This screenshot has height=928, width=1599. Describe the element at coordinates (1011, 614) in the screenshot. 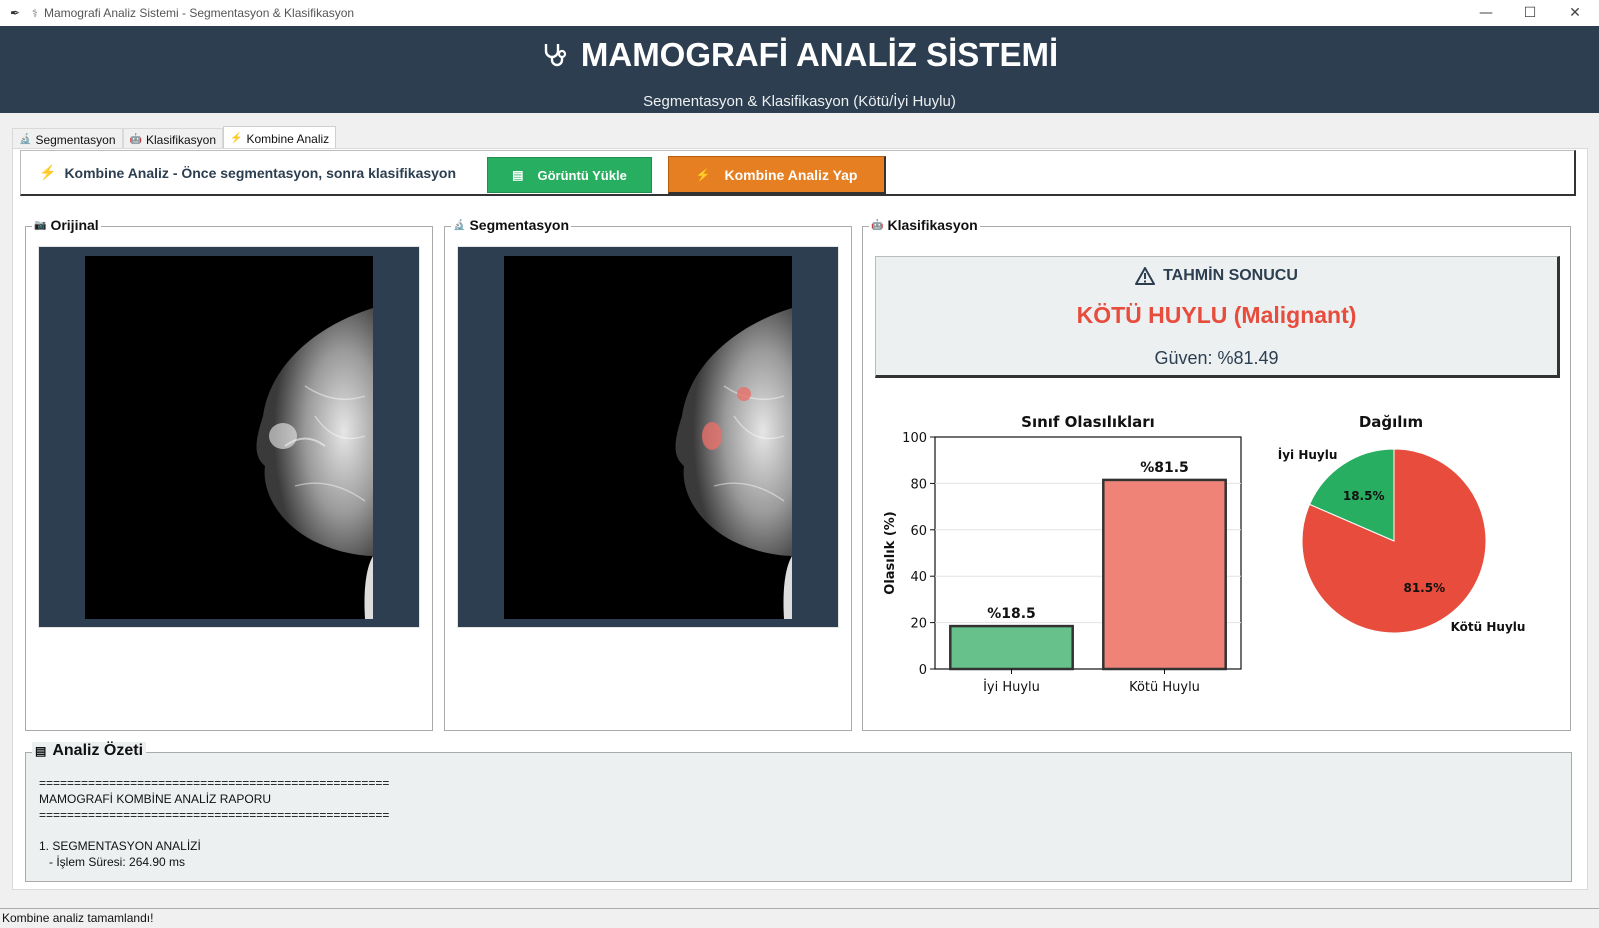

I see `bar-data-label: %18.5` at that location.